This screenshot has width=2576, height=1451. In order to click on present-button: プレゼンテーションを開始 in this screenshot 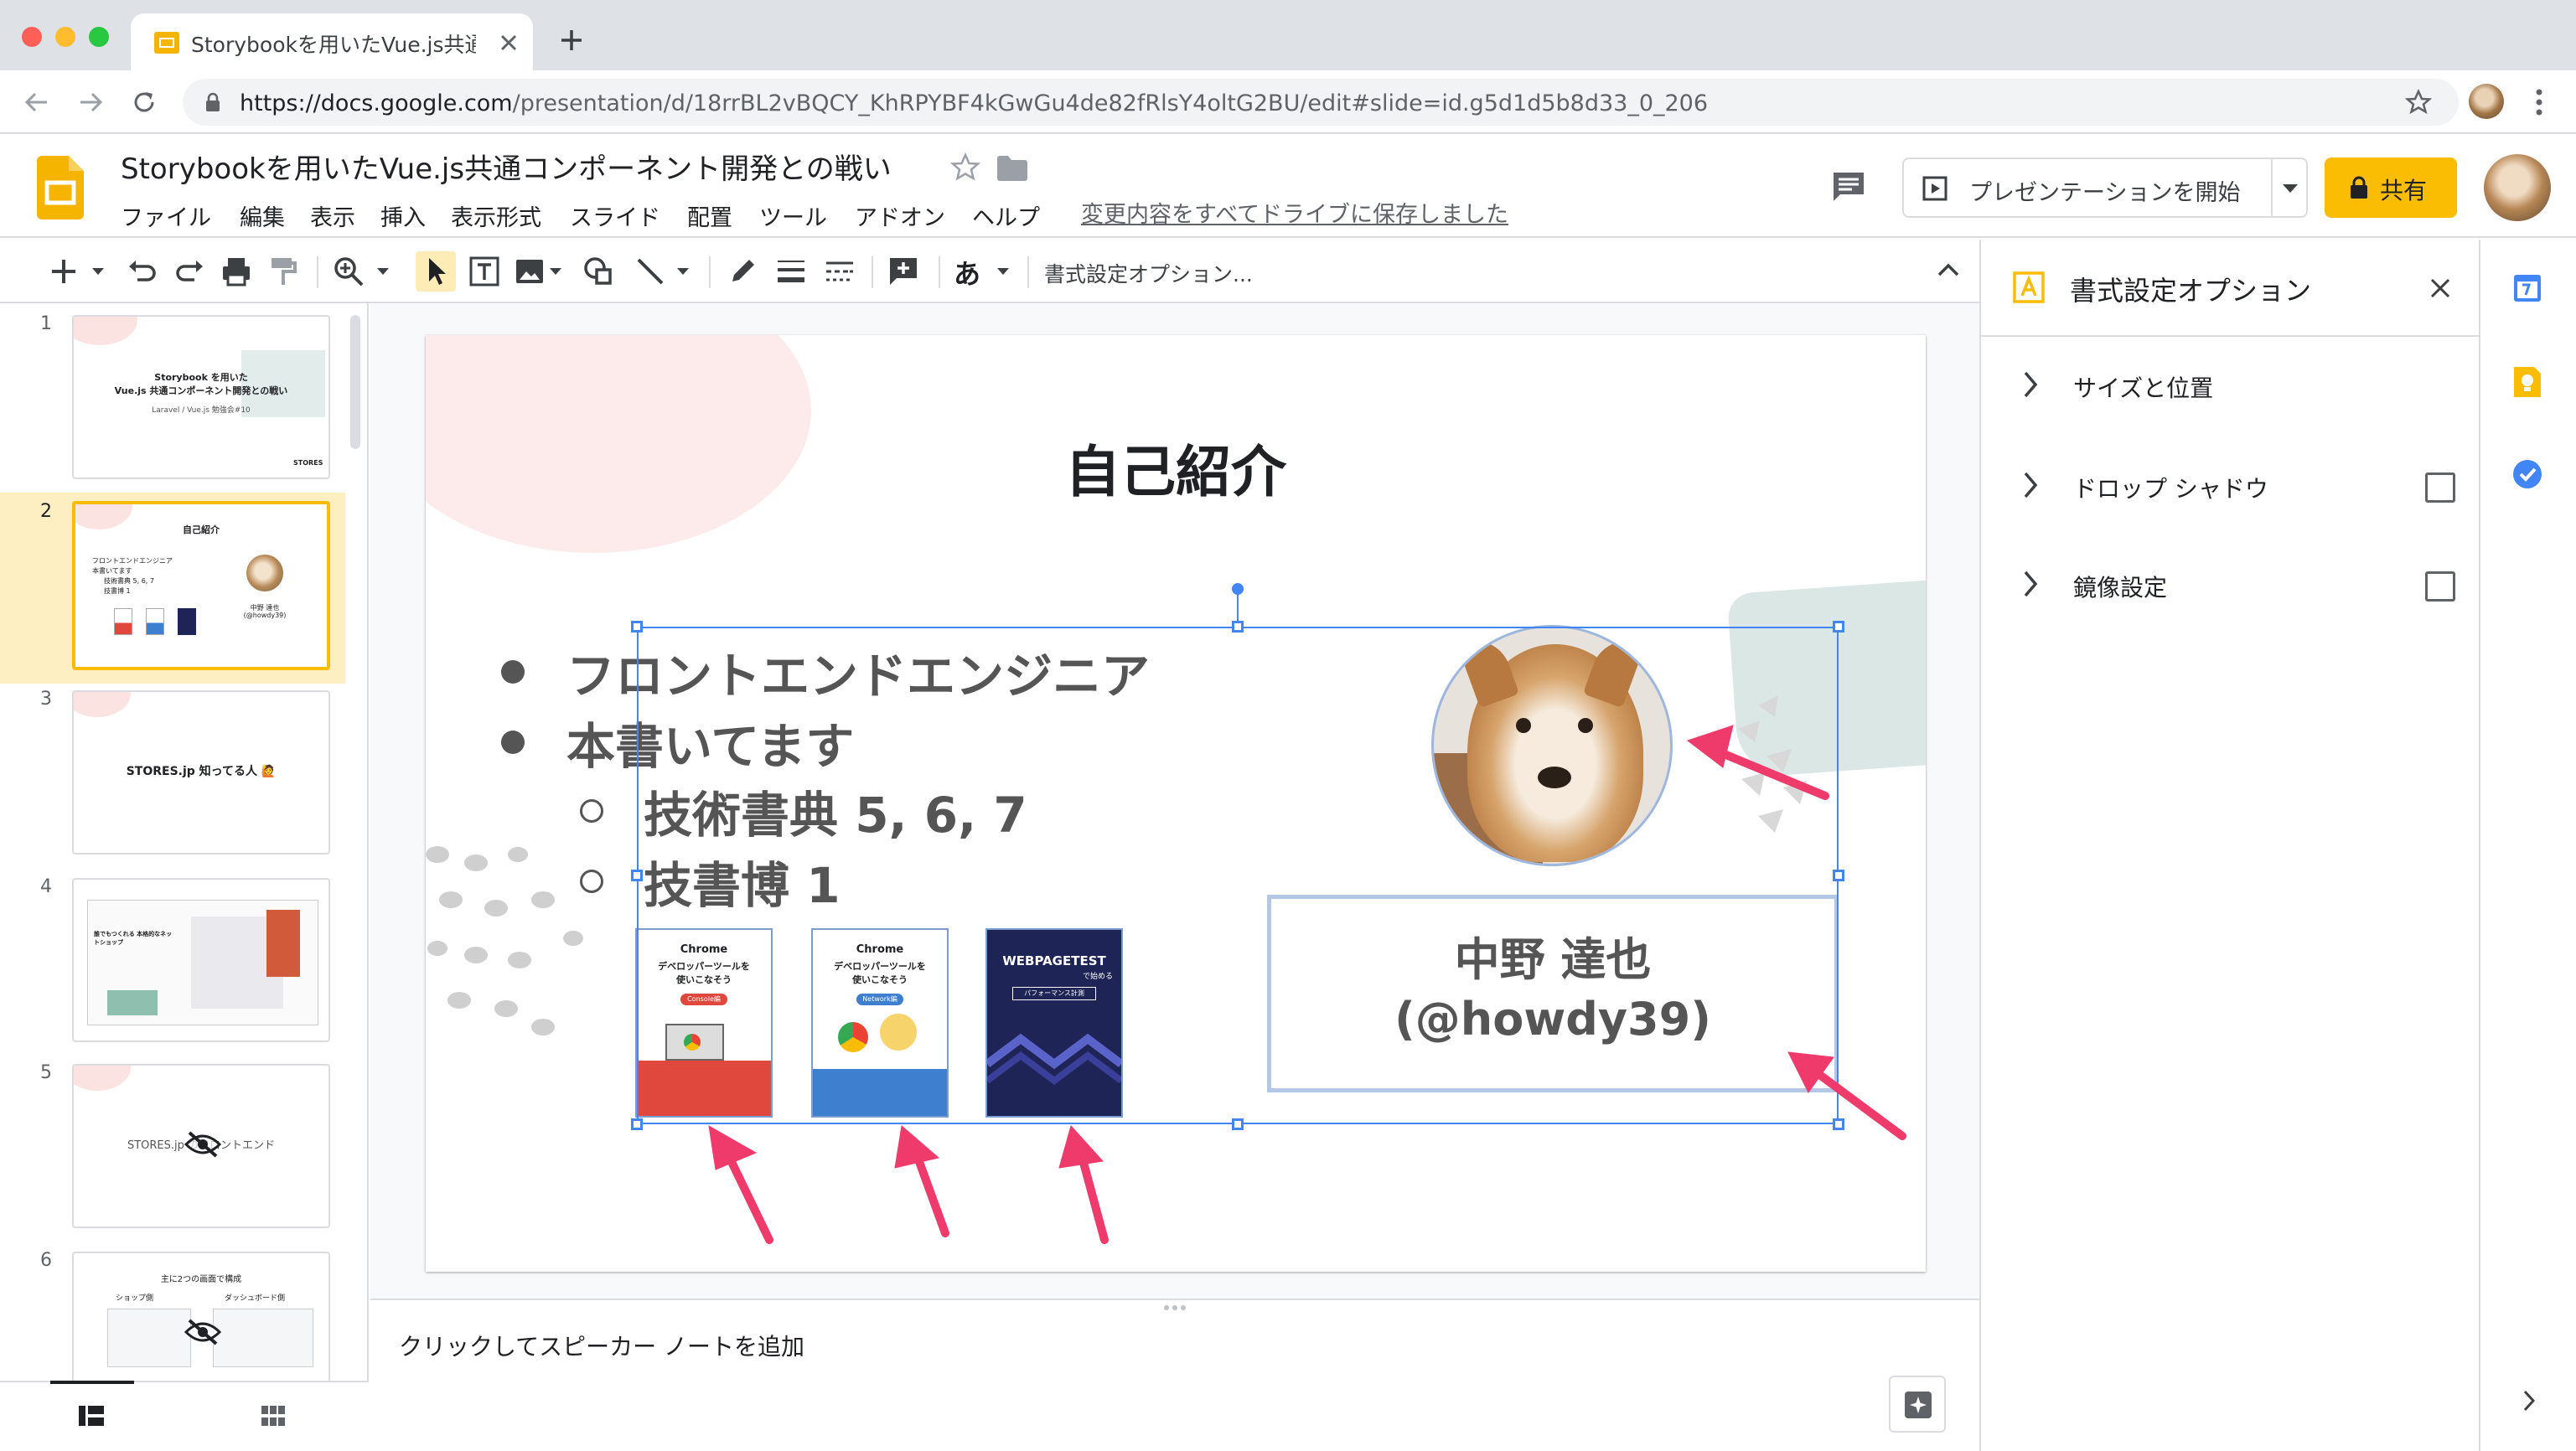, I will do `click(2105, 187)`.